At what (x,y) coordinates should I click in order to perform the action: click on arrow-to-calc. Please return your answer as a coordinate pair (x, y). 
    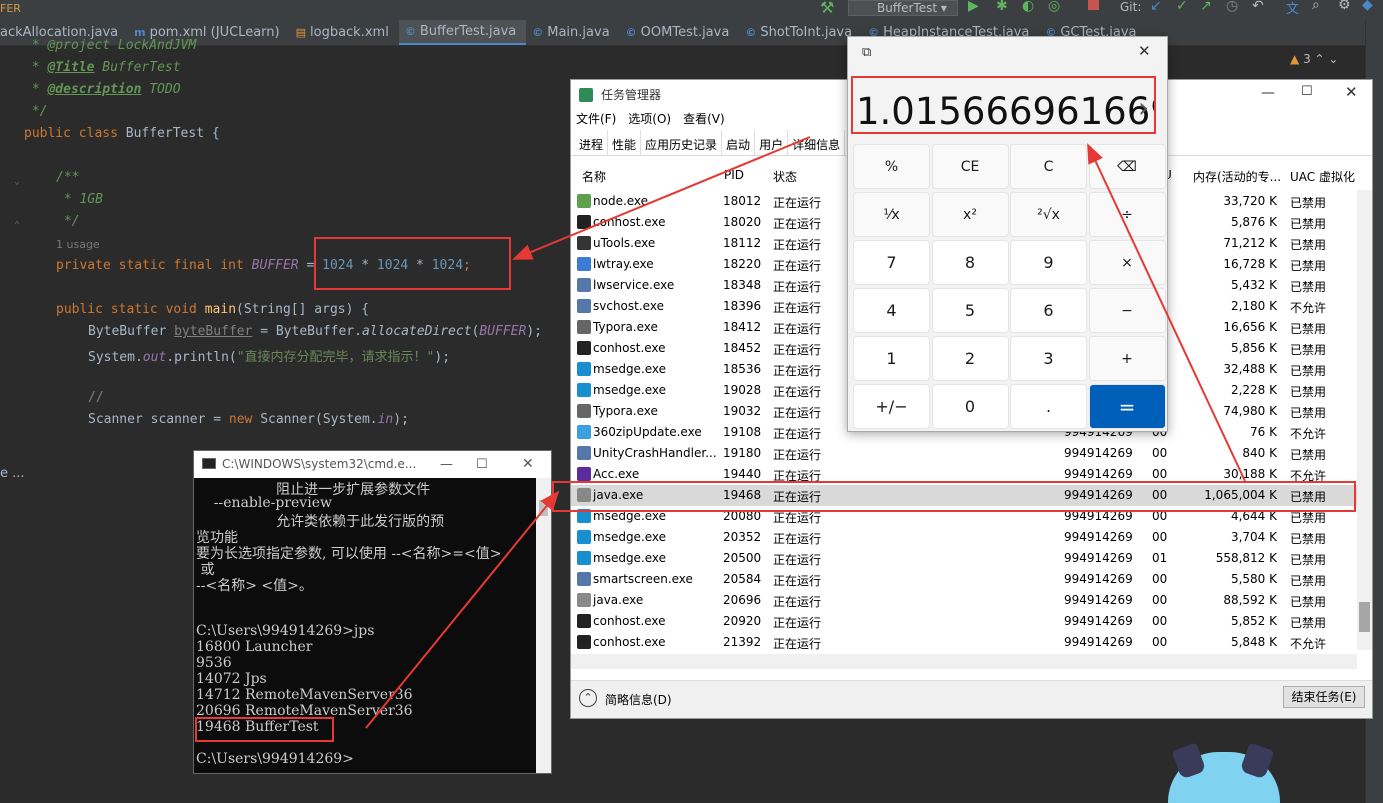
    Looking at the image, I should click on (1166, 312).